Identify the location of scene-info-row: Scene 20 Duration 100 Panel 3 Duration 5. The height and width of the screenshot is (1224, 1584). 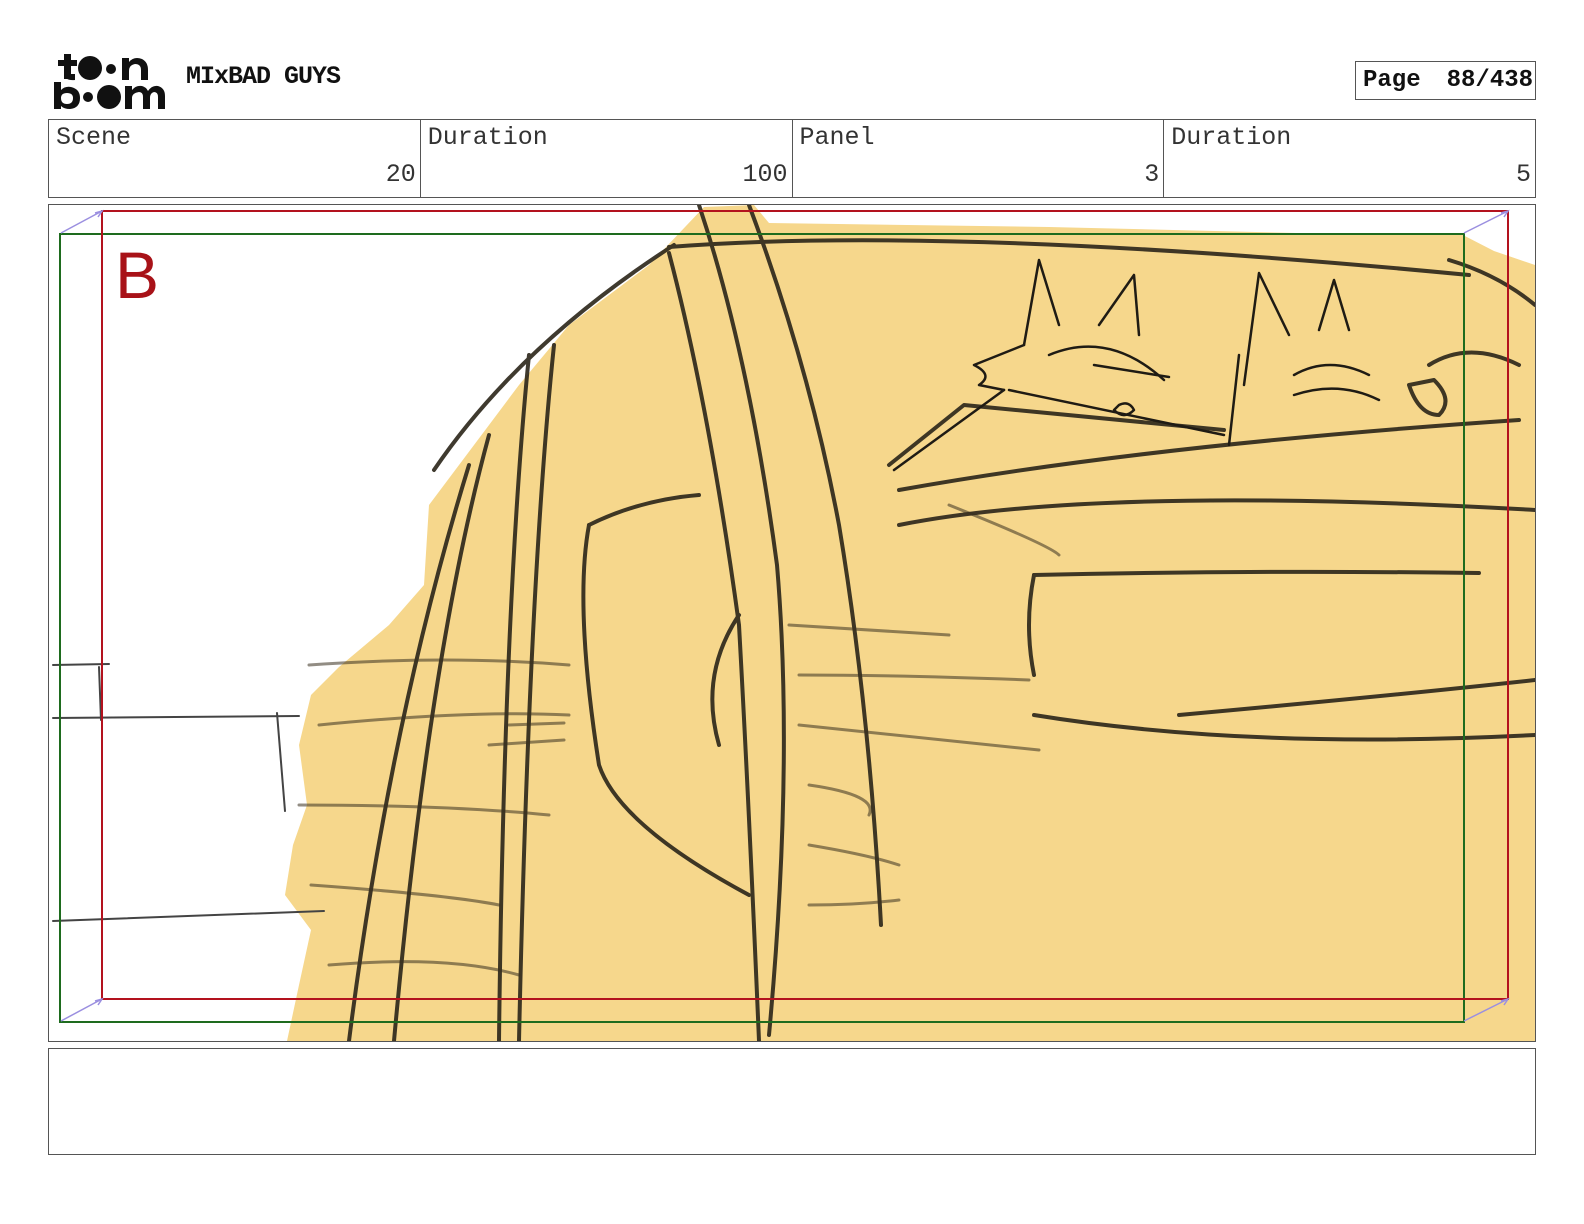
(792, 158).